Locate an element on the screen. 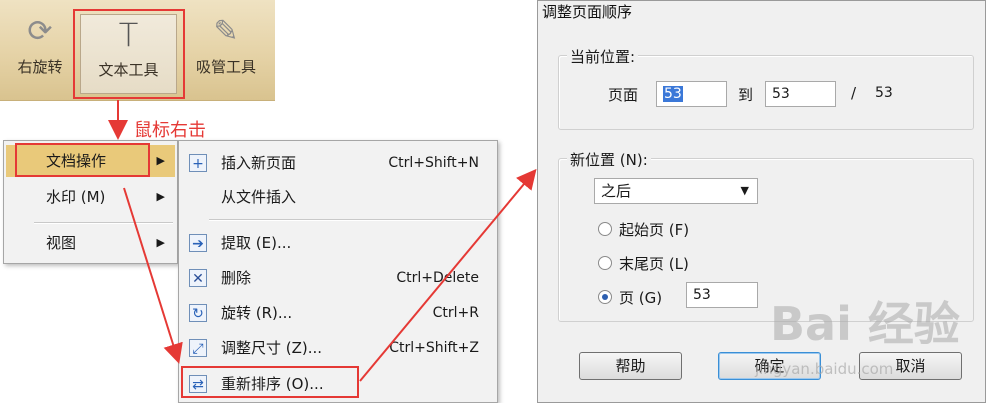  position-select: 之后 ▼ is located at coordinates (676, 191).